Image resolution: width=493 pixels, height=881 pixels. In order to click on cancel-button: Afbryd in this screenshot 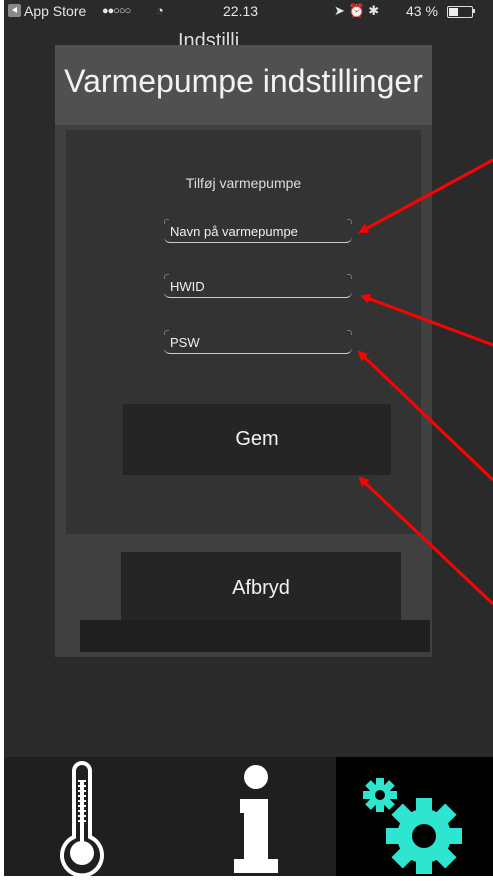, I will do `click(261, 588)`.